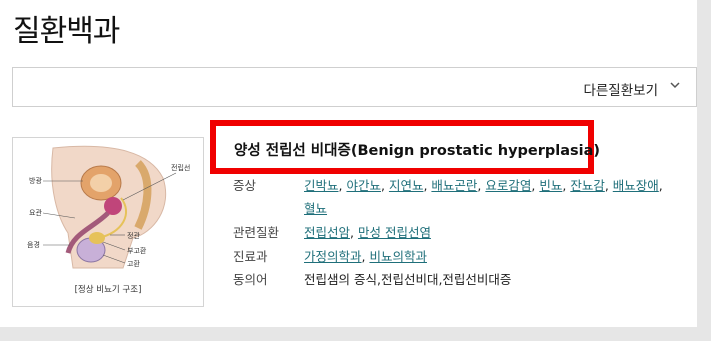 The image size is (711, 341). I want to click on symptoms-list-wrap: 혈뇨, so click(315, 207).